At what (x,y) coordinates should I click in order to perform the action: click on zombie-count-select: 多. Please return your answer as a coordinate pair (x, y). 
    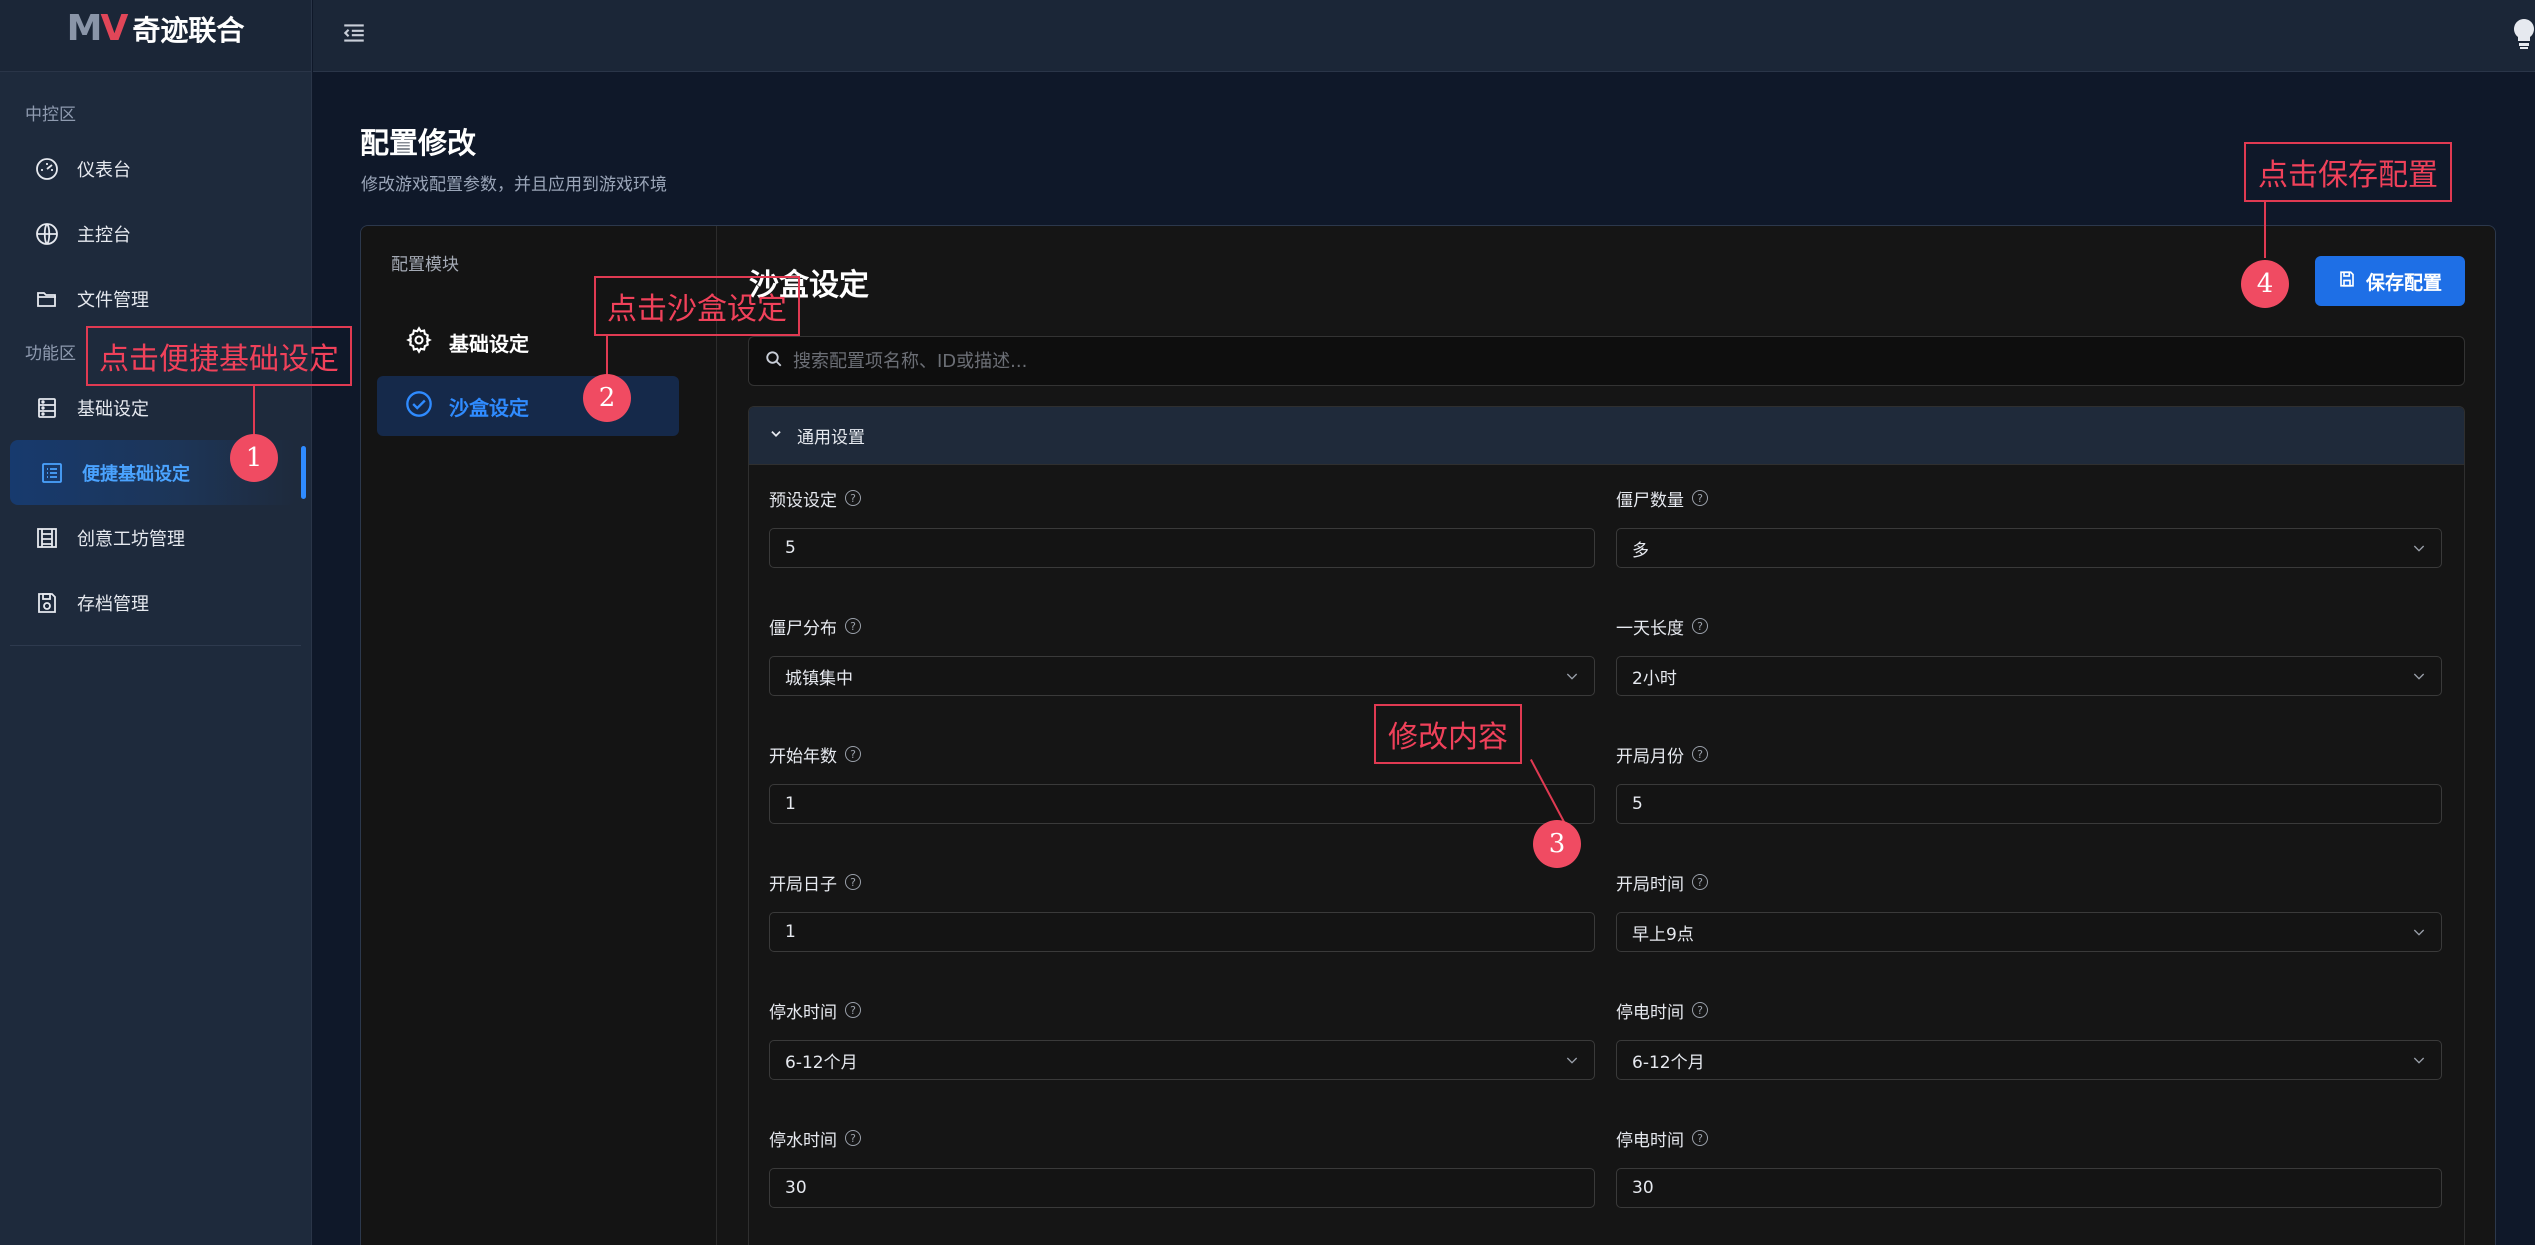
    Looking at the image, I should click on (2029, 548).